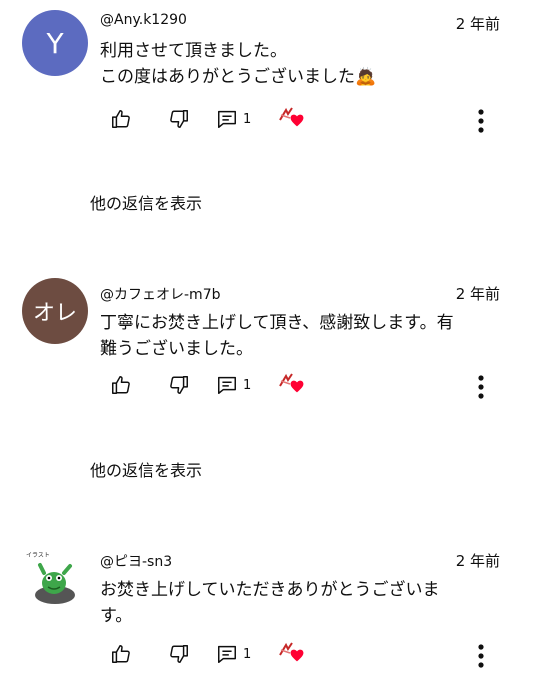  I want to click on avatar: Y, so click(55, 43).